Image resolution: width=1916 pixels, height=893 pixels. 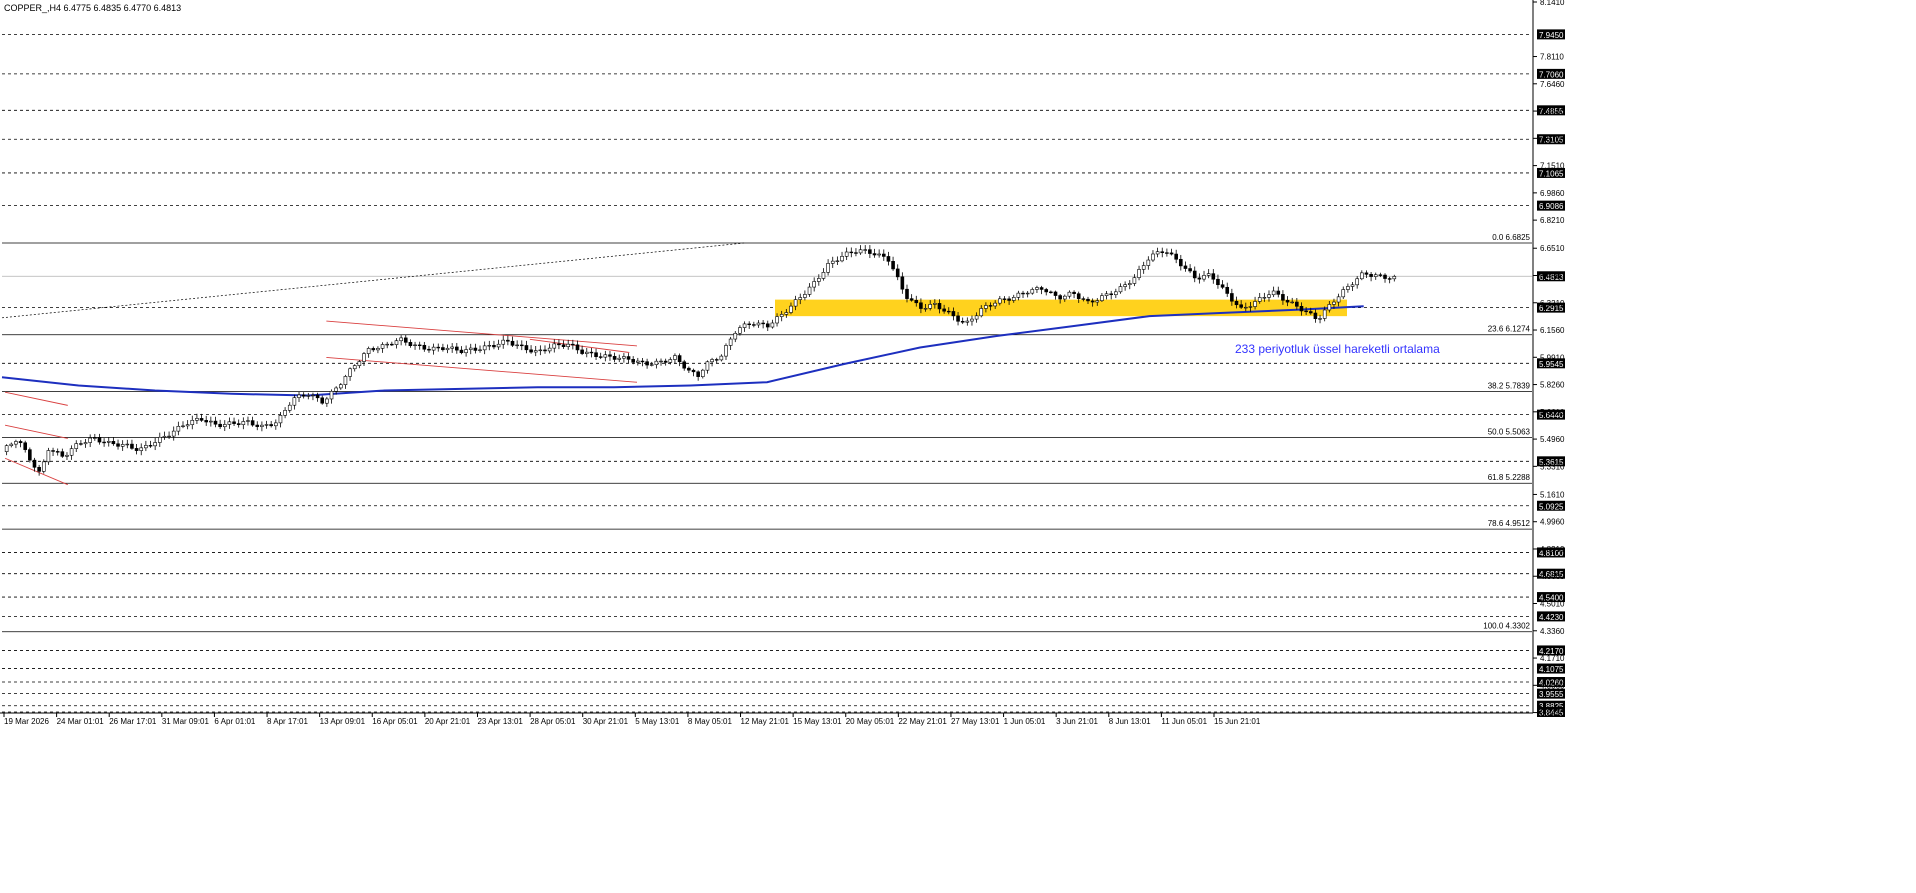 I want to click on time-axis-tick-label: 15 Jun 21:01, so click(x=1237, y=721).